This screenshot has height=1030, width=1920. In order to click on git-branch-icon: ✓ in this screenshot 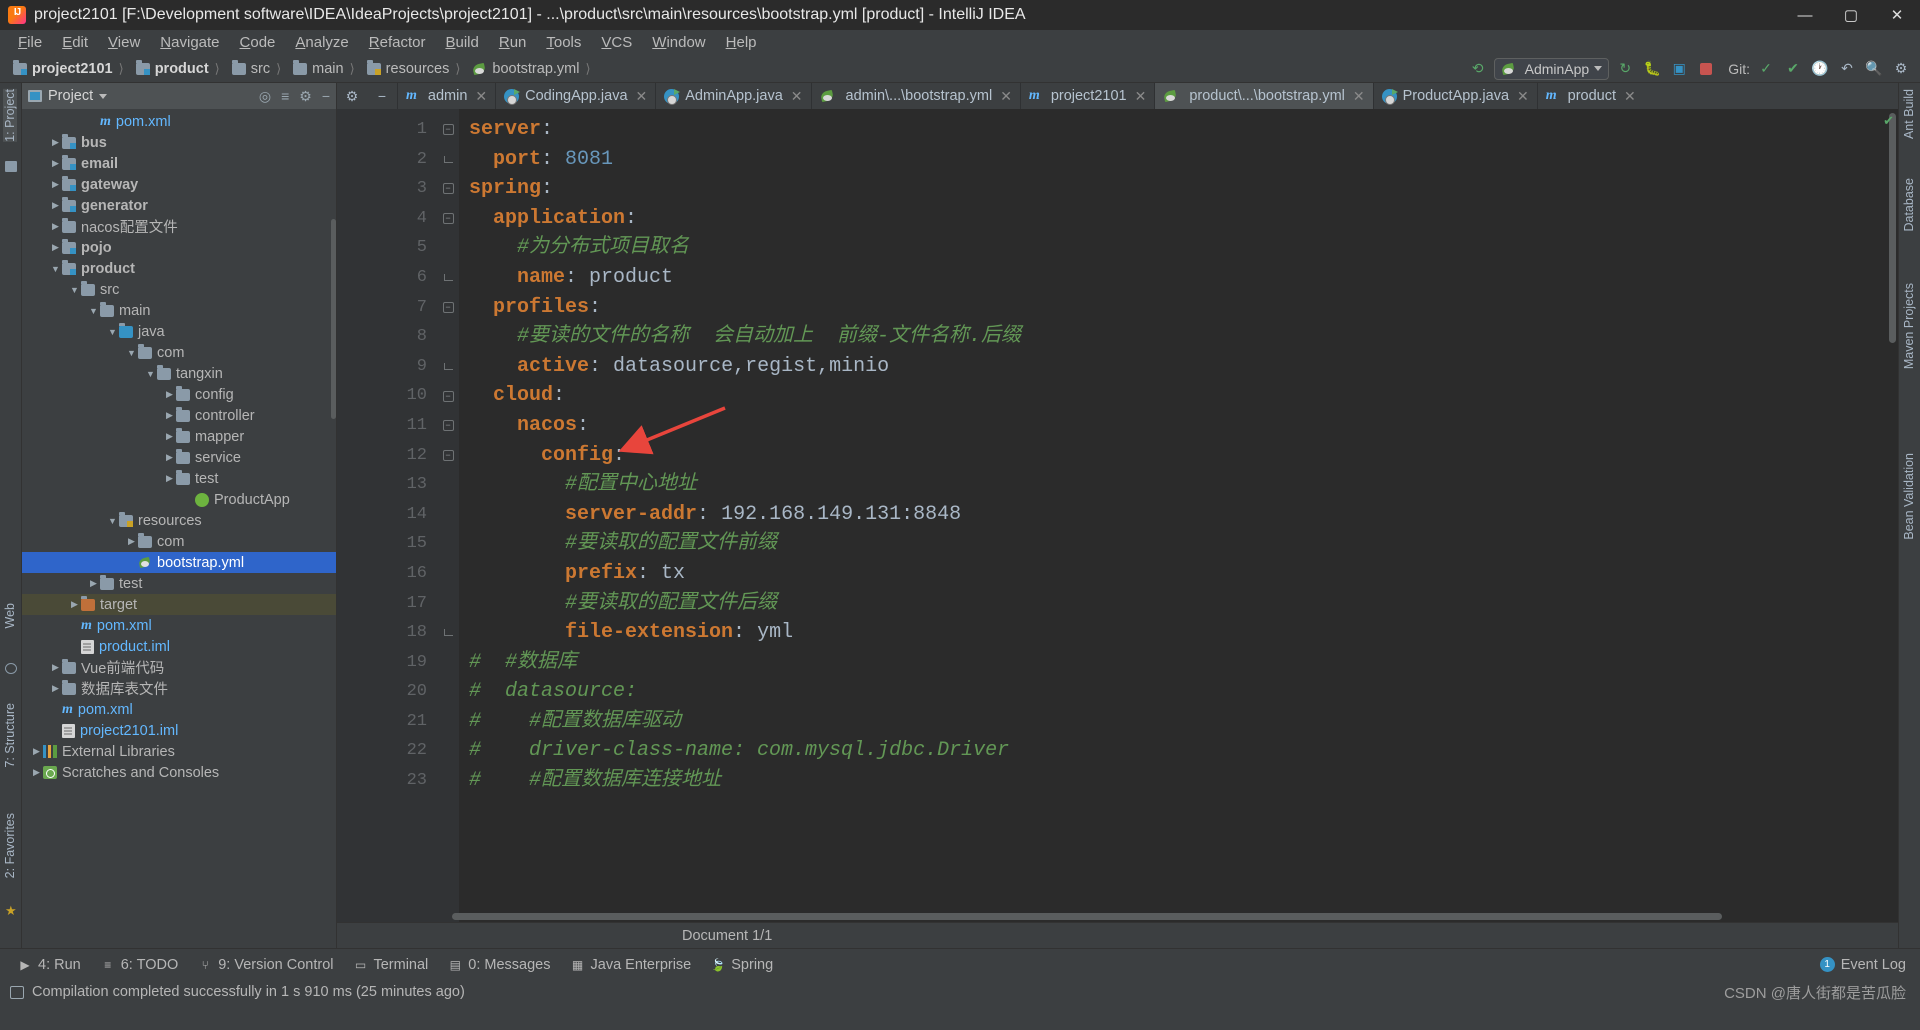, I will do `click(1766, 69)`.